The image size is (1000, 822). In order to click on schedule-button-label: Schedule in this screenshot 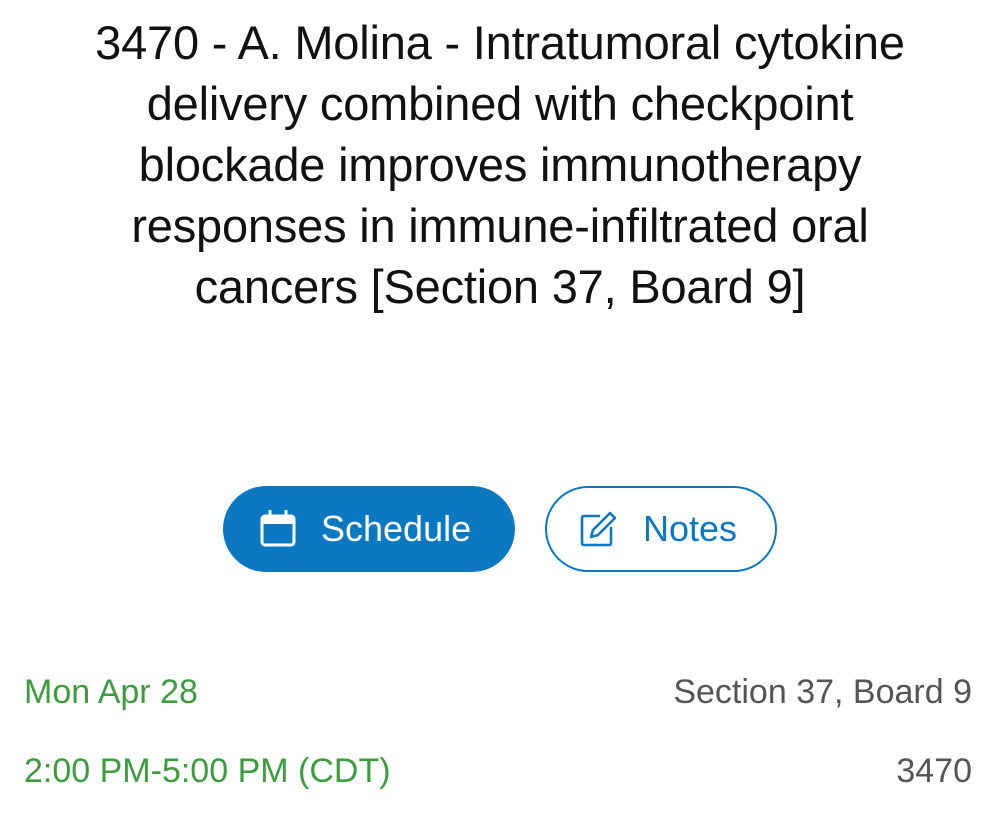, I will do `click(396, 528)`.